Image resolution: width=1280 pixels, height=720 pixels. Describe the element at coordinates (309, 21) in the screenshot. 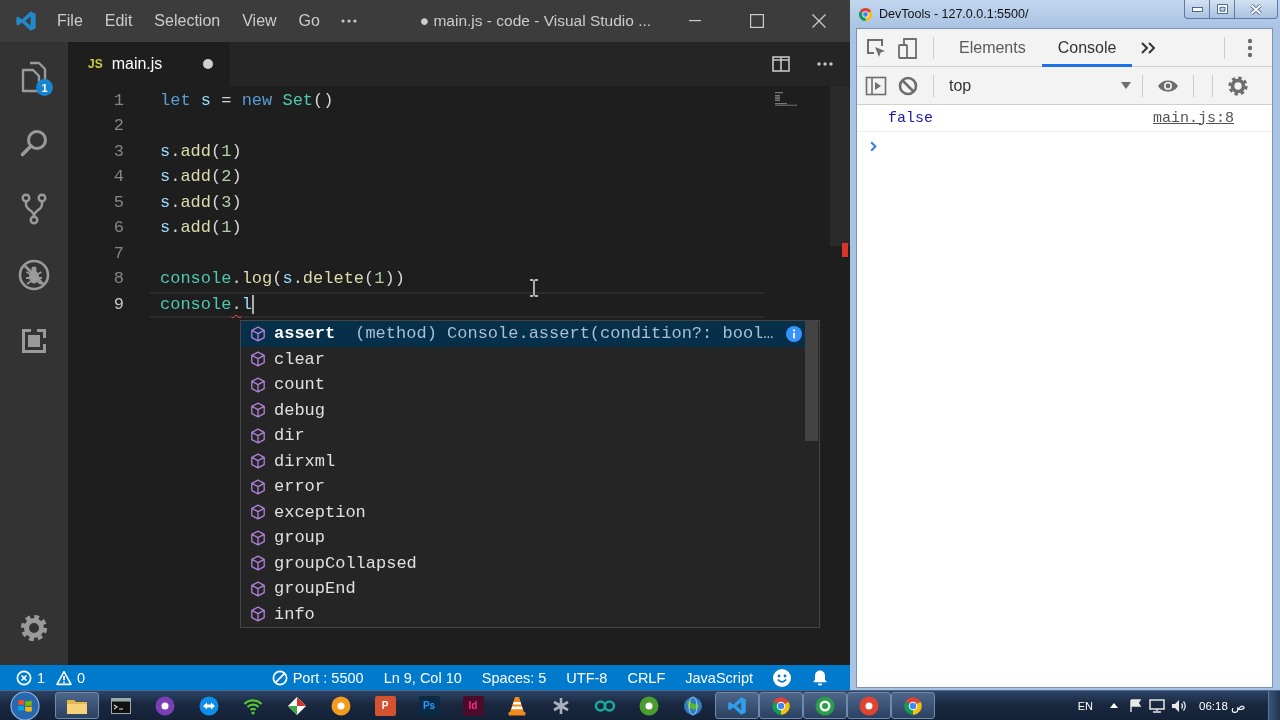

I see `menu-item: Go` at that location.